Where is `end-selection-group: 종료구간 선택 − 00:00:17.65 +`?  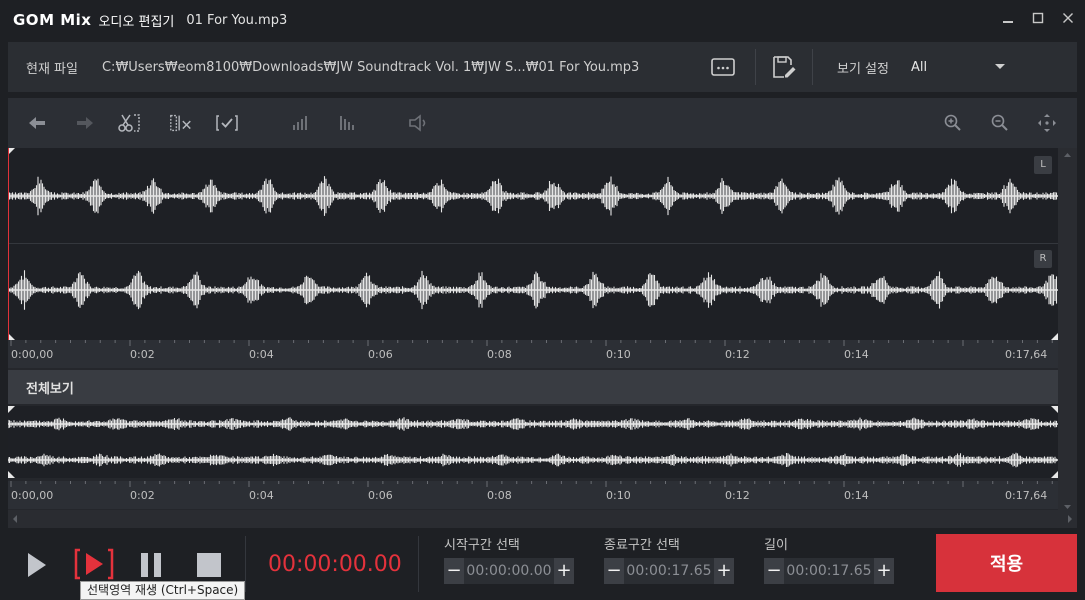
end-selection-group: 종료구간 선택 − 00:00:17.65 + is located at coordinates (669, 559).